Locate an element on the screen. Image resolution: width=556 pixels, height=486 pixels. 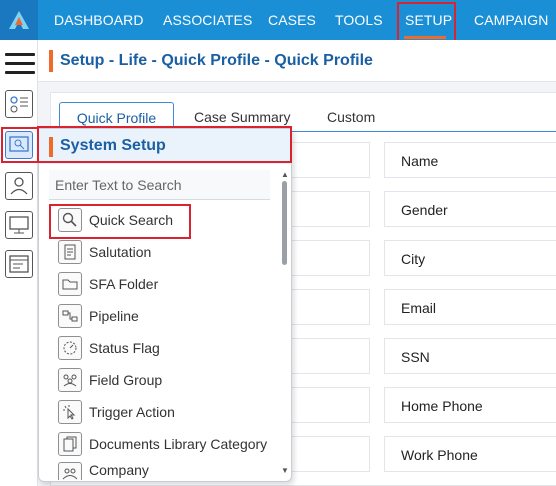
group-icon is located at coordinates (70, 380).